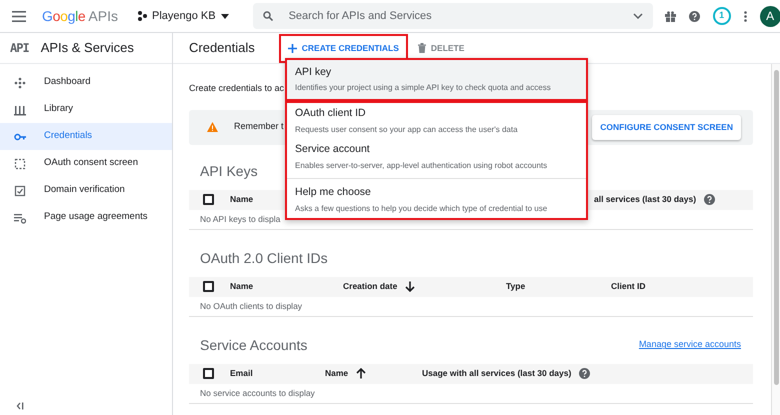 The image size is (780, 415). What do you see at coordinates (86, 136) in the screenshot?
I see `sidebar-item: Credentials` at bounding box center [86, 136].